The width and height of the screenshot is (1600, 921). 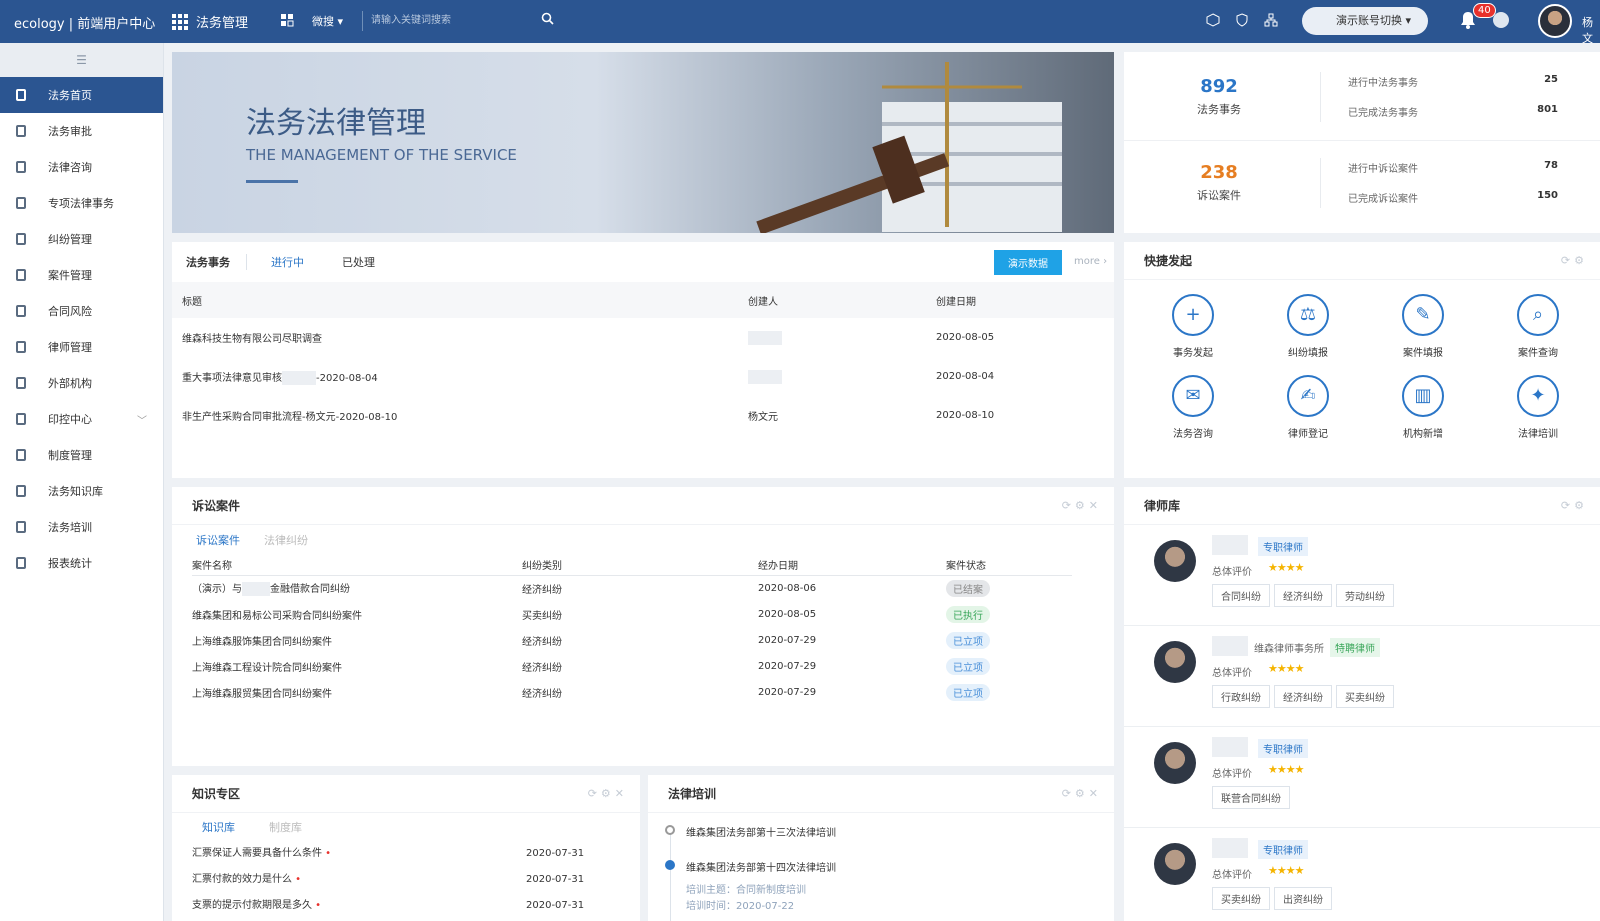 What do you see at coordinates (632, 692) in the screenshot?
I see `table-row: 上海维森服贸集团合同纠纷案件 经济纠纷 2020-07-29 已立项` at bounding box center [632, 692].